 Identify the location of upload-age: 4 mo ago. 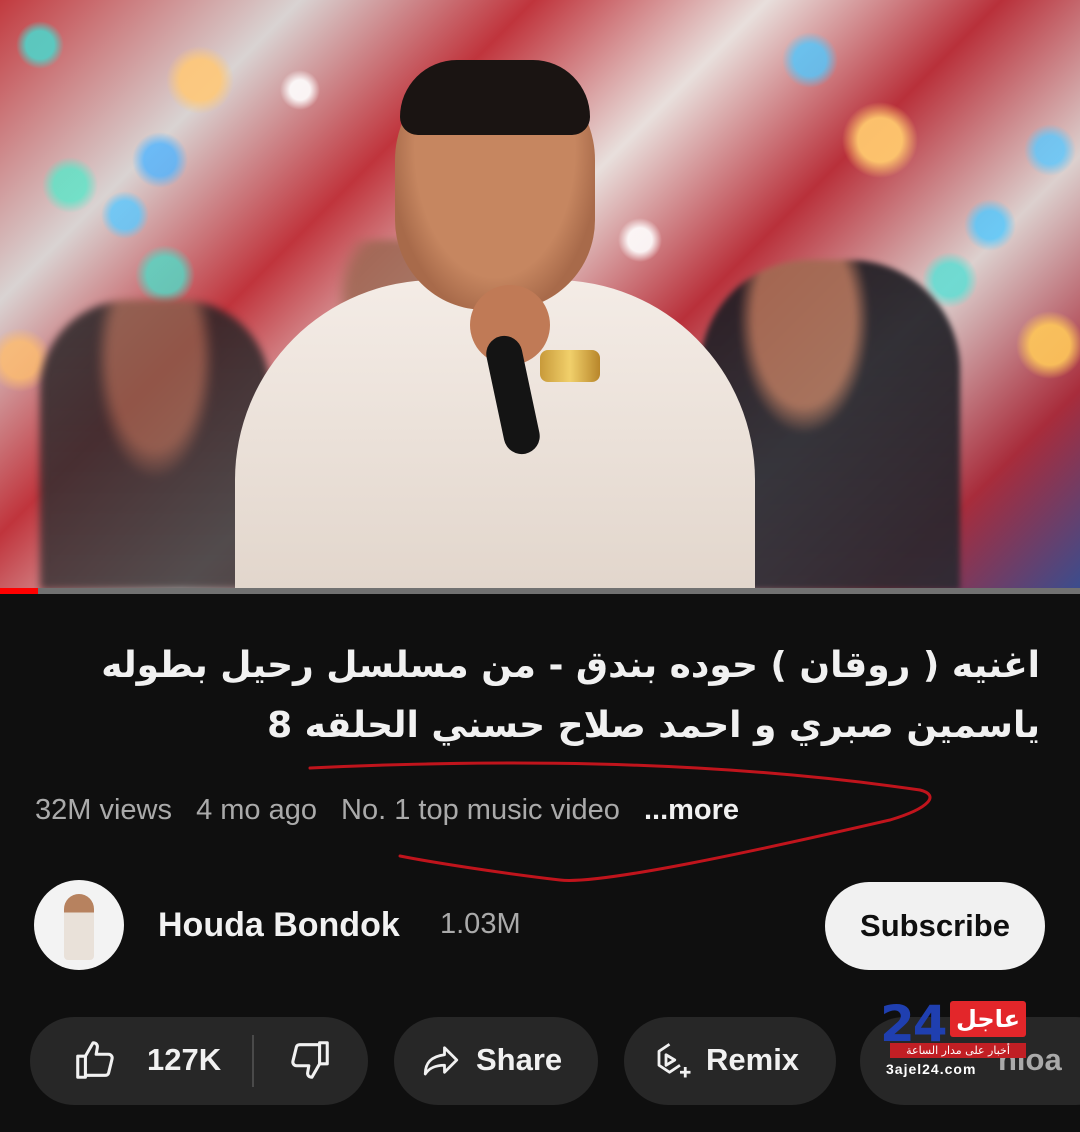
(256, 810).